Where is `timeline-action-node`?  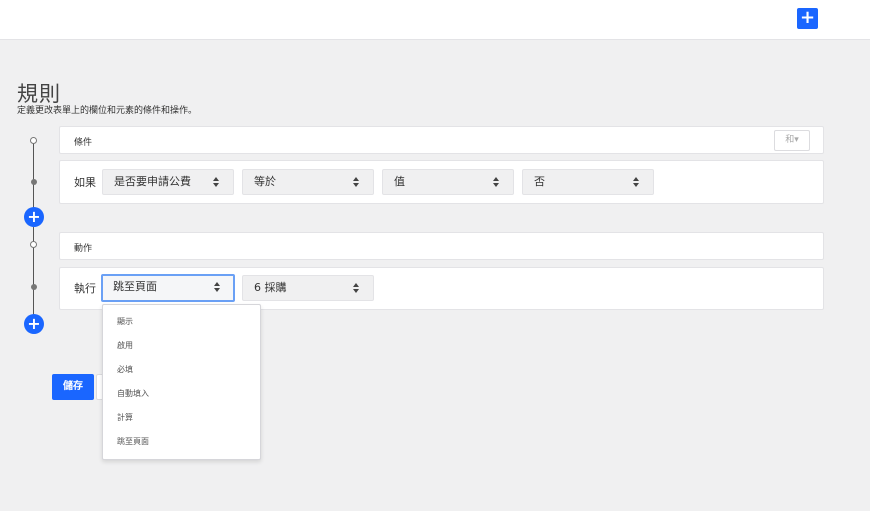
timeline-action-node is located at coordinates (34, 287).